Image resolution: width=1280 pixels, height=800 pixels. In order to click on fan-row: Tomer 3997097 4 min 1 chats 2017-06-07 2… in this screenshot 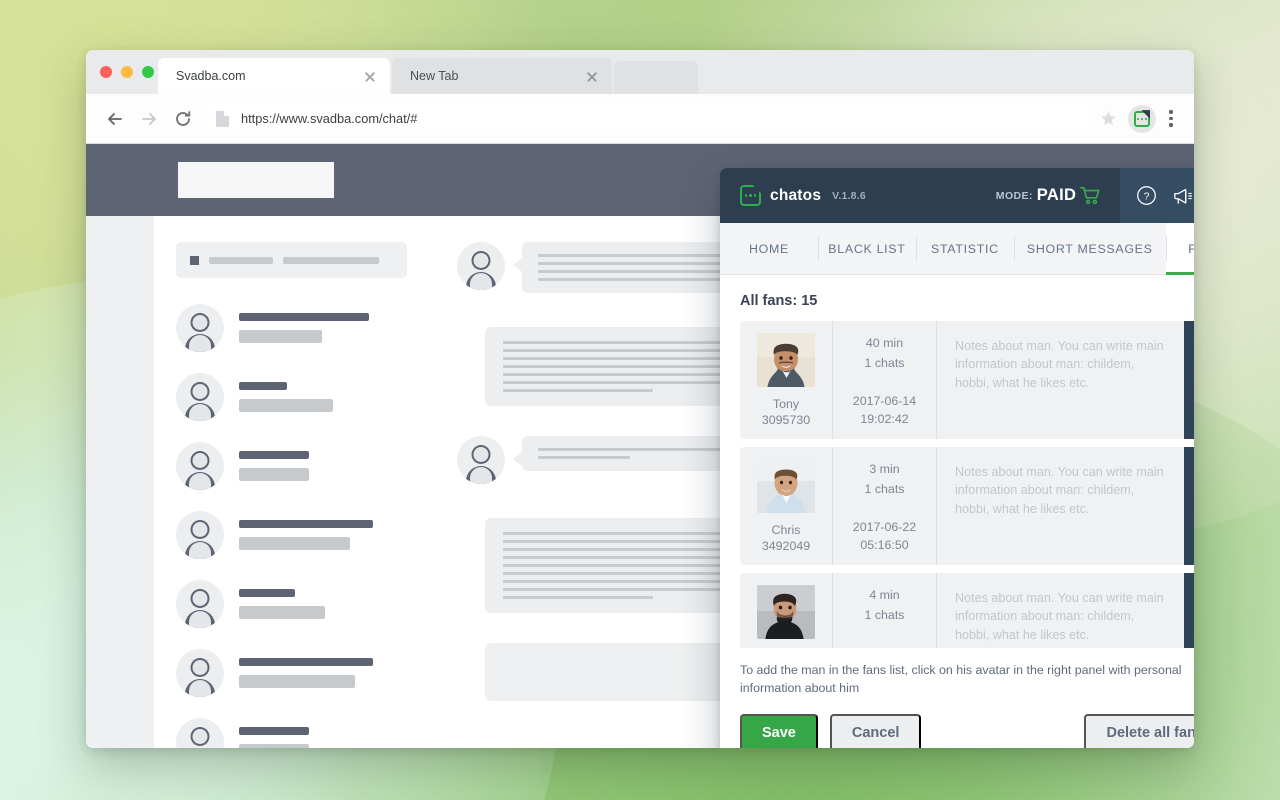, I will do `click(967, 611)`.